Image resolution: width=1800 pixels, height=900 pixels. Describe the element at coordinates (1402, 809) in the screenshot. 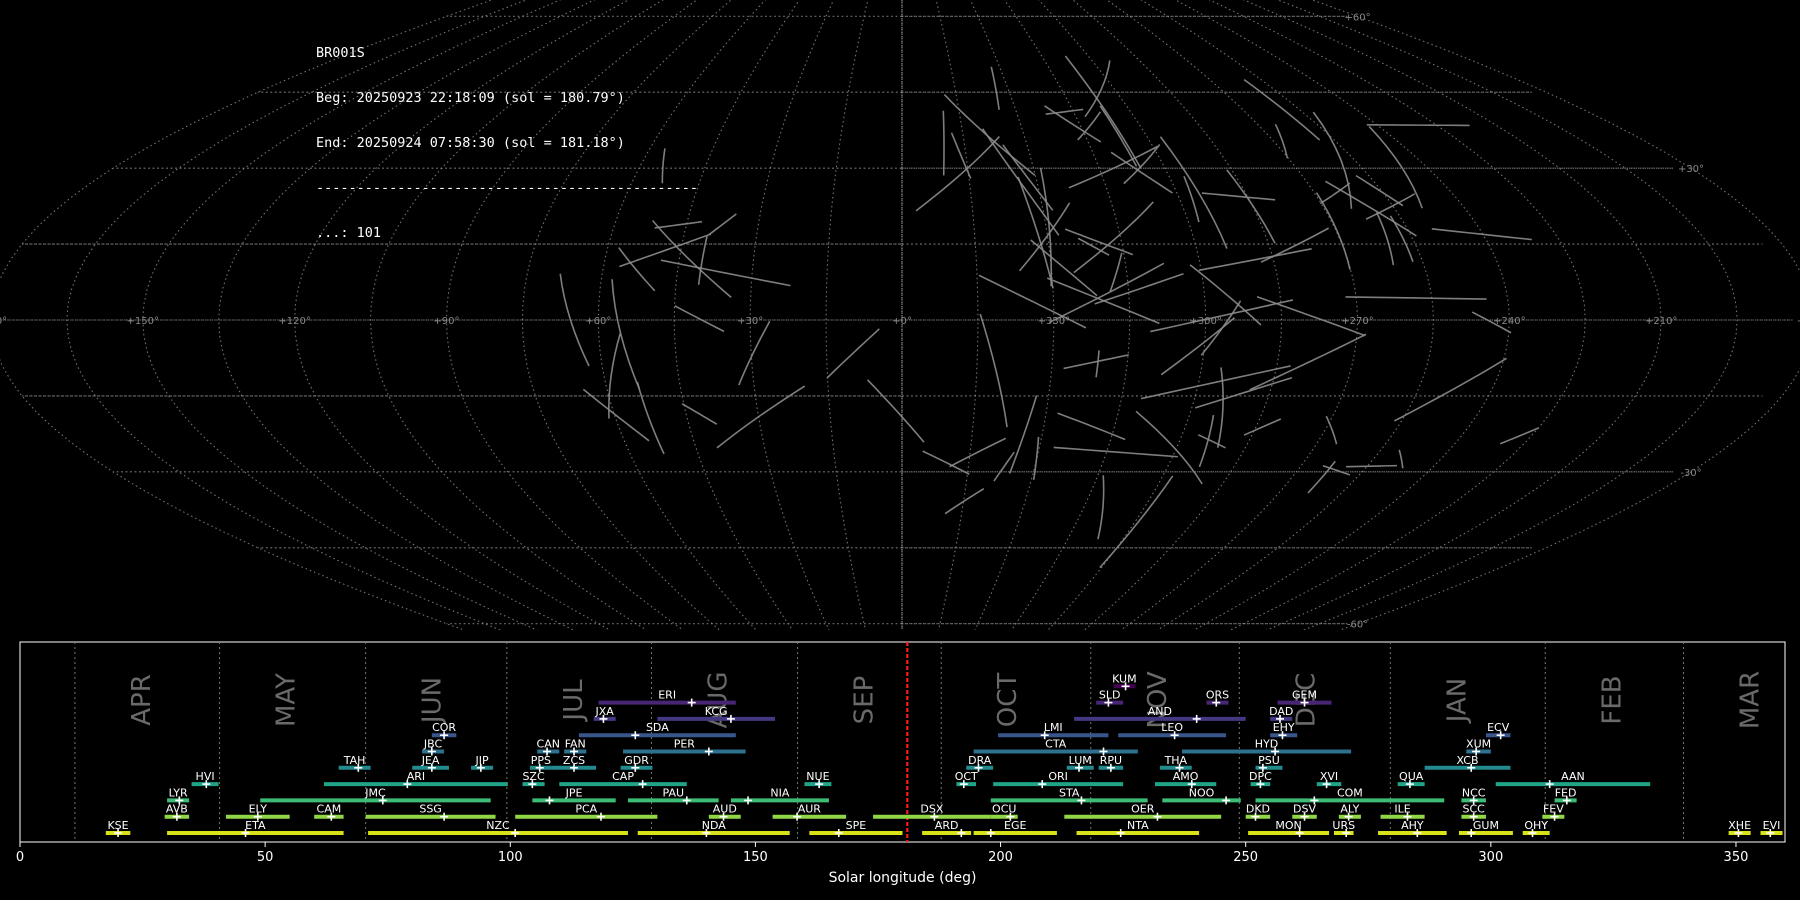

I see `shower-label: ILE` at that location.